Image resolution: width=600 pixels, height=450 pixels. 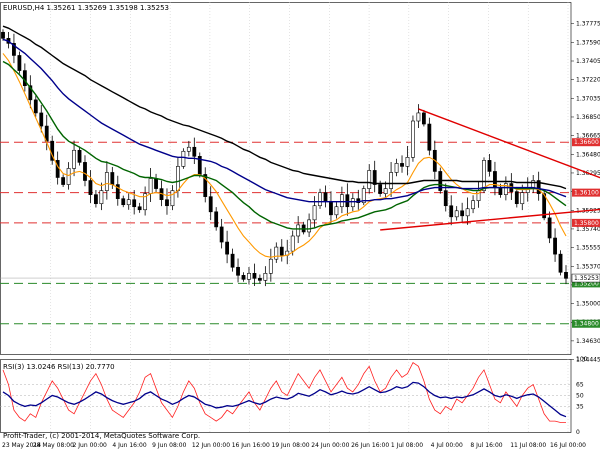 I want to click on resistance-level-label: 1.35800, so click(x=586, y=223).